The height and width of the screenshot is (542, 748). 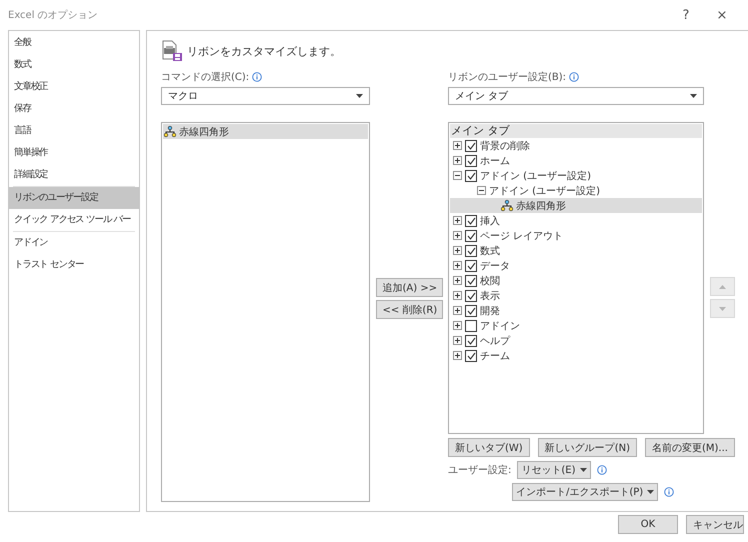 What do you see at coordinates (74, 243) in the screenshot?
I see `sidebar-item: アドイン` at bounding box center [74, 243].